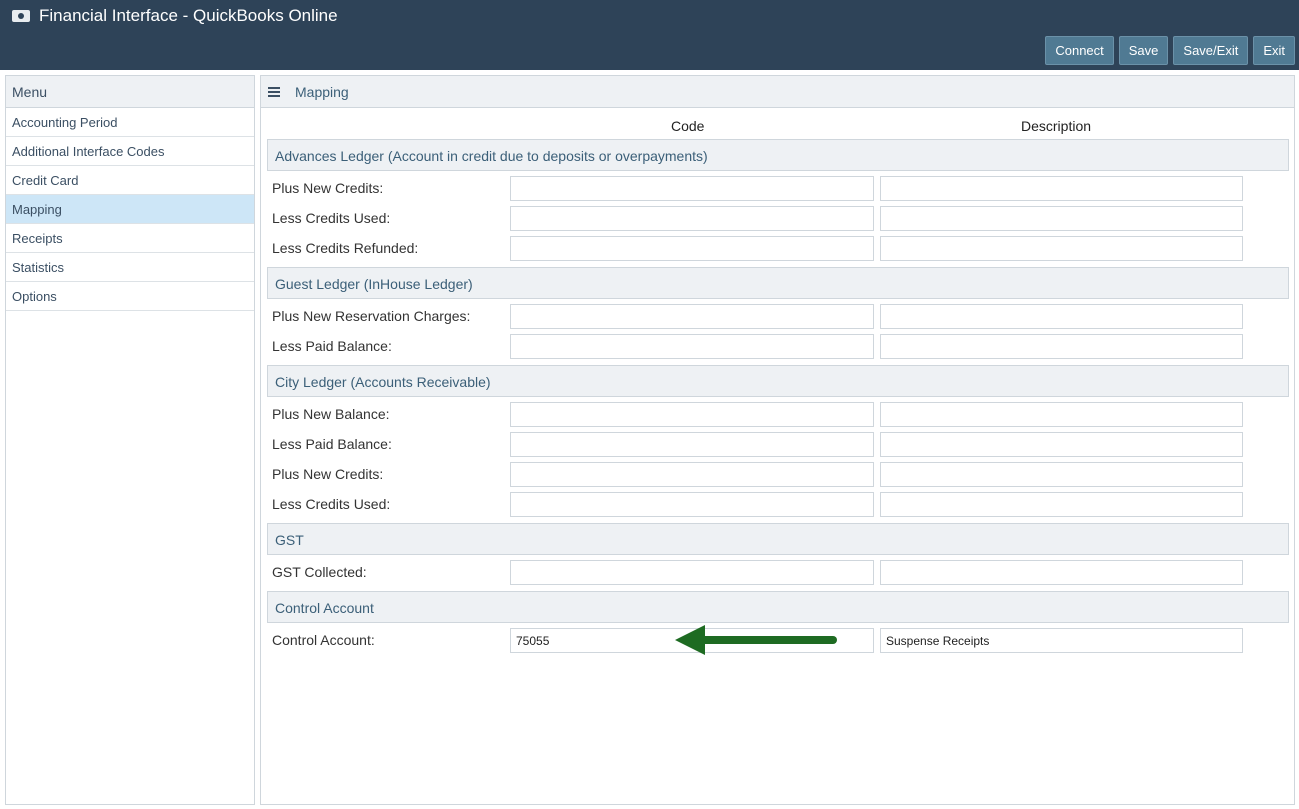 Image resolution: width=1299 pixels, height=809 pixels. What do you see at coordinates (688, 126) in the screenshot?
I see `column-header-code: Code` at bounding box center [688, 126].